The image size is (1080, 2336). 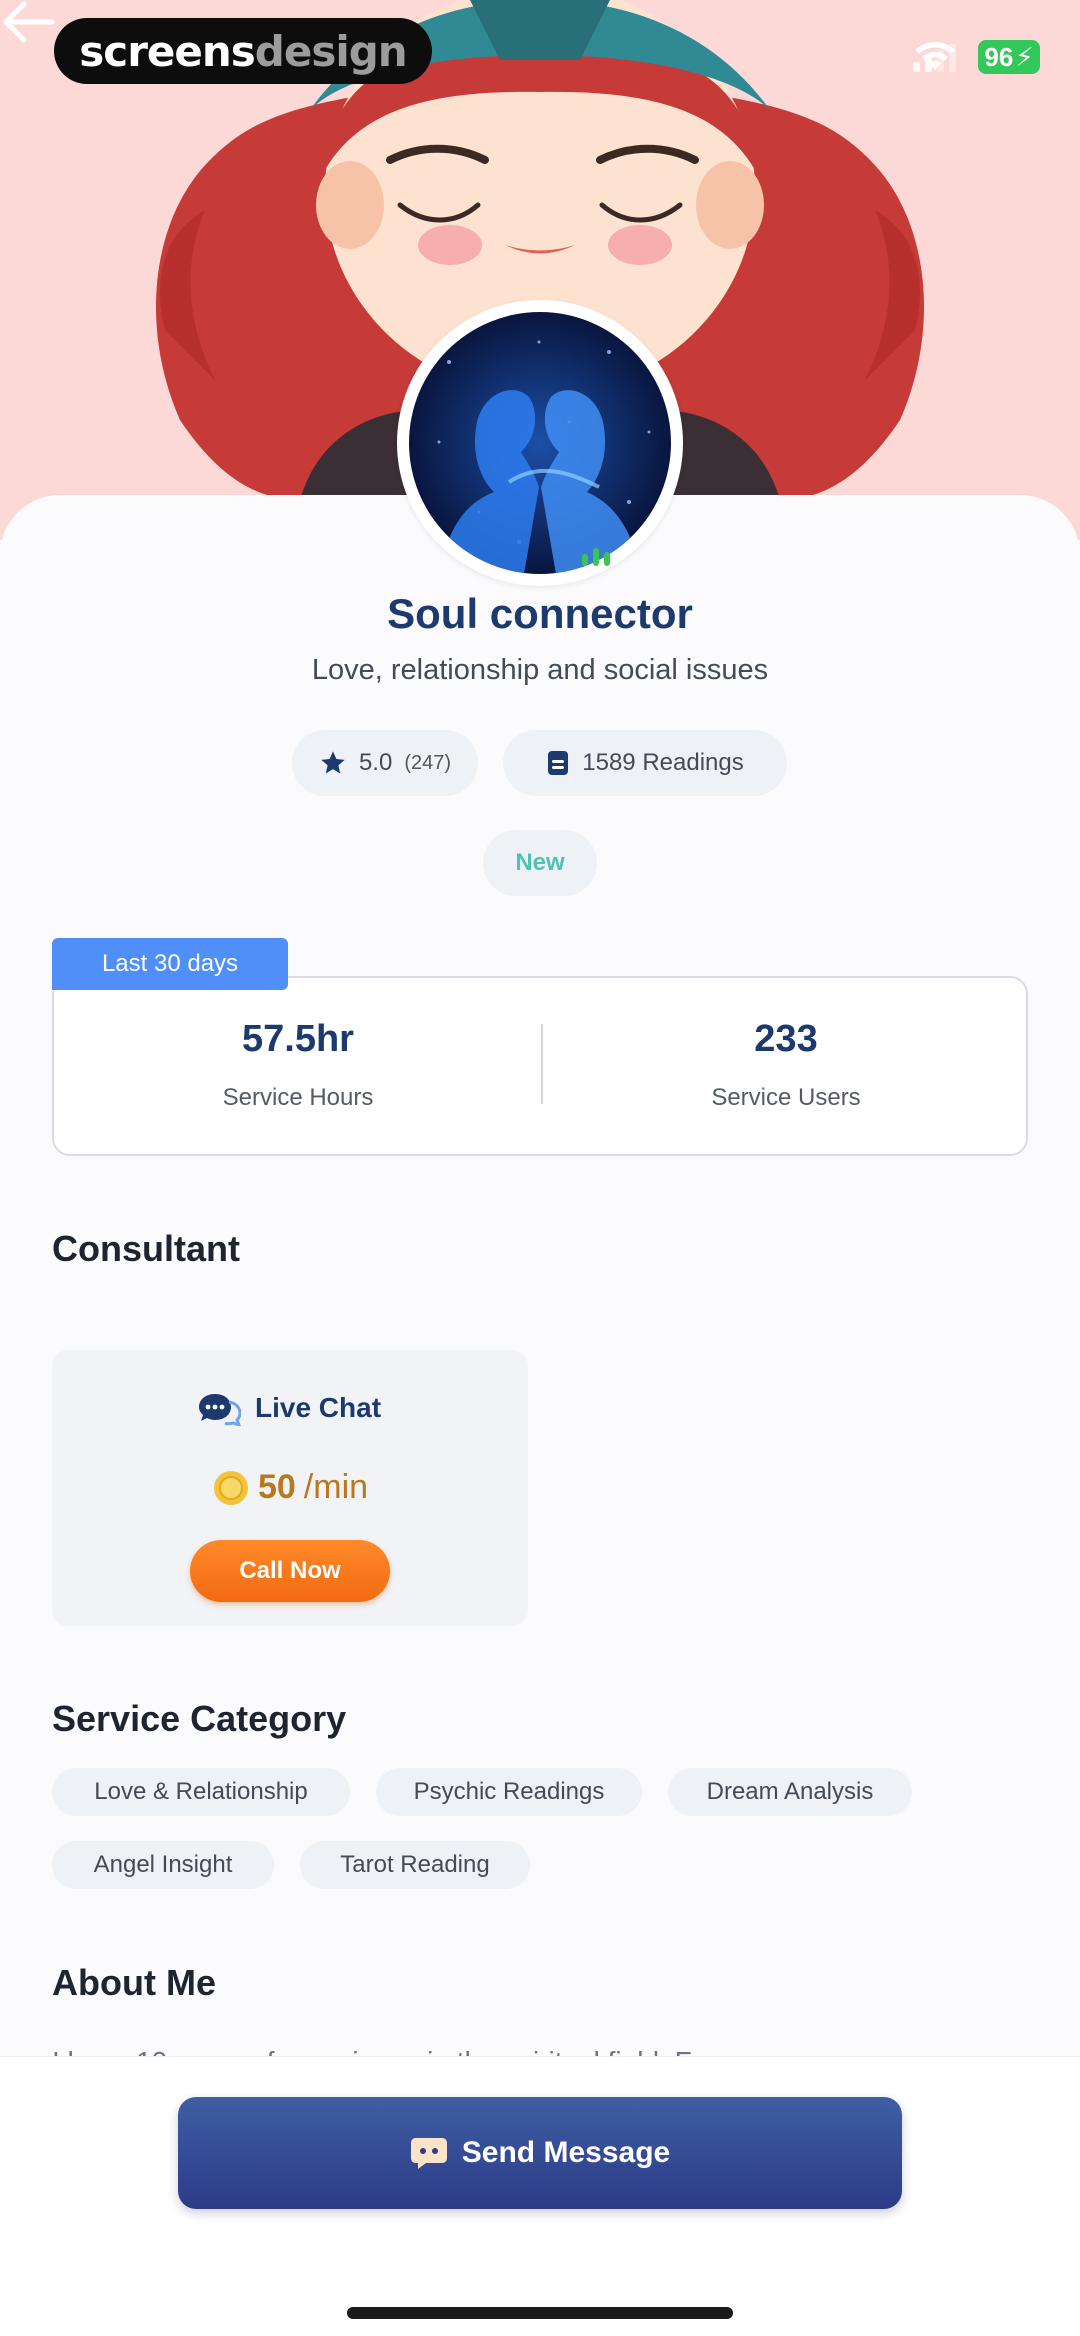 What do you see at coordinates (428, 2153) in the screenshot?
I see `message-icon` at bounding box center [428, 2153].